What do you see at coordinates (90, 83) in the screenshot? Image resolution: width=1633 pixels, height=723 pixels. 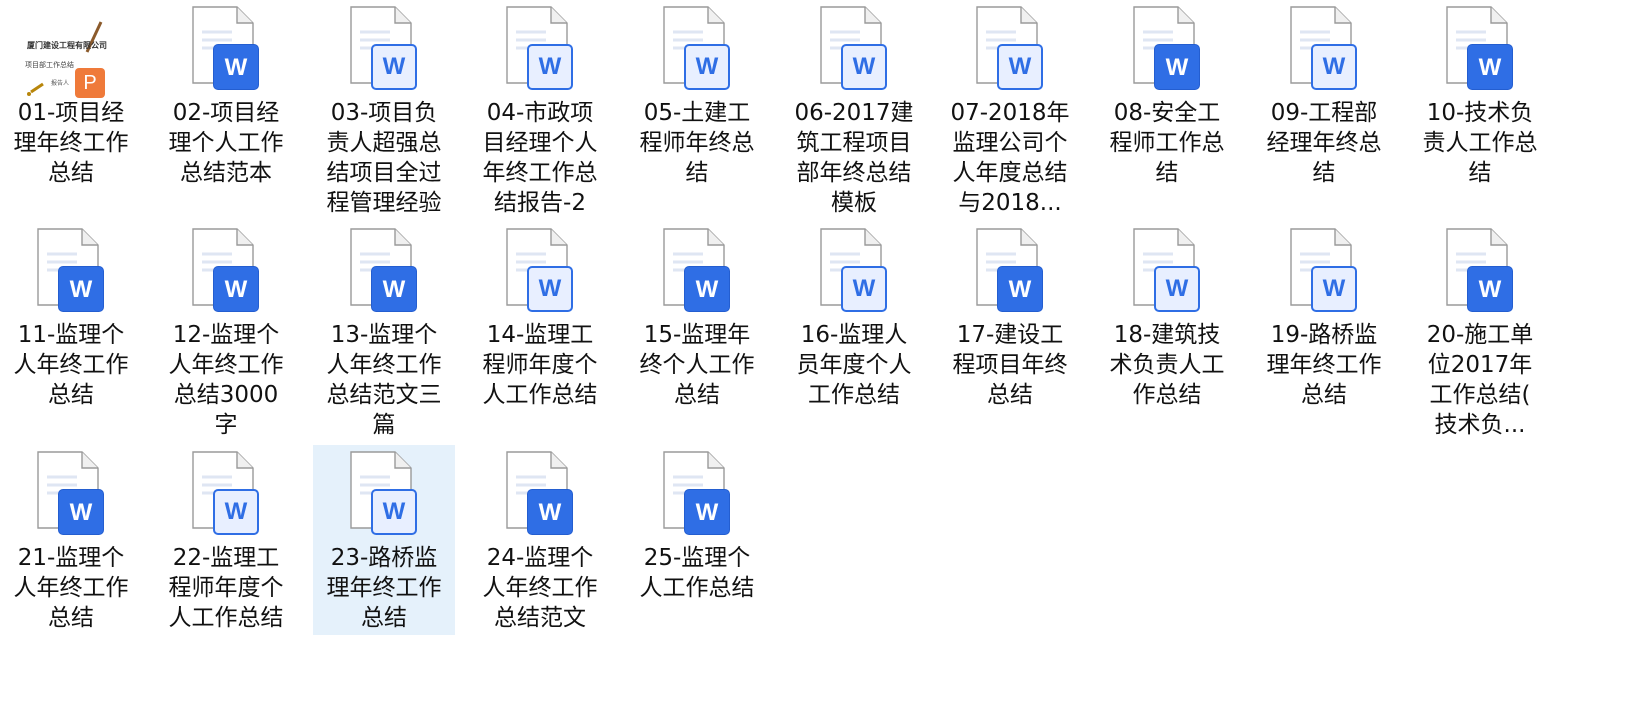 I see `powerpoint-badge-icon: P` at bounding box center [90, 83].